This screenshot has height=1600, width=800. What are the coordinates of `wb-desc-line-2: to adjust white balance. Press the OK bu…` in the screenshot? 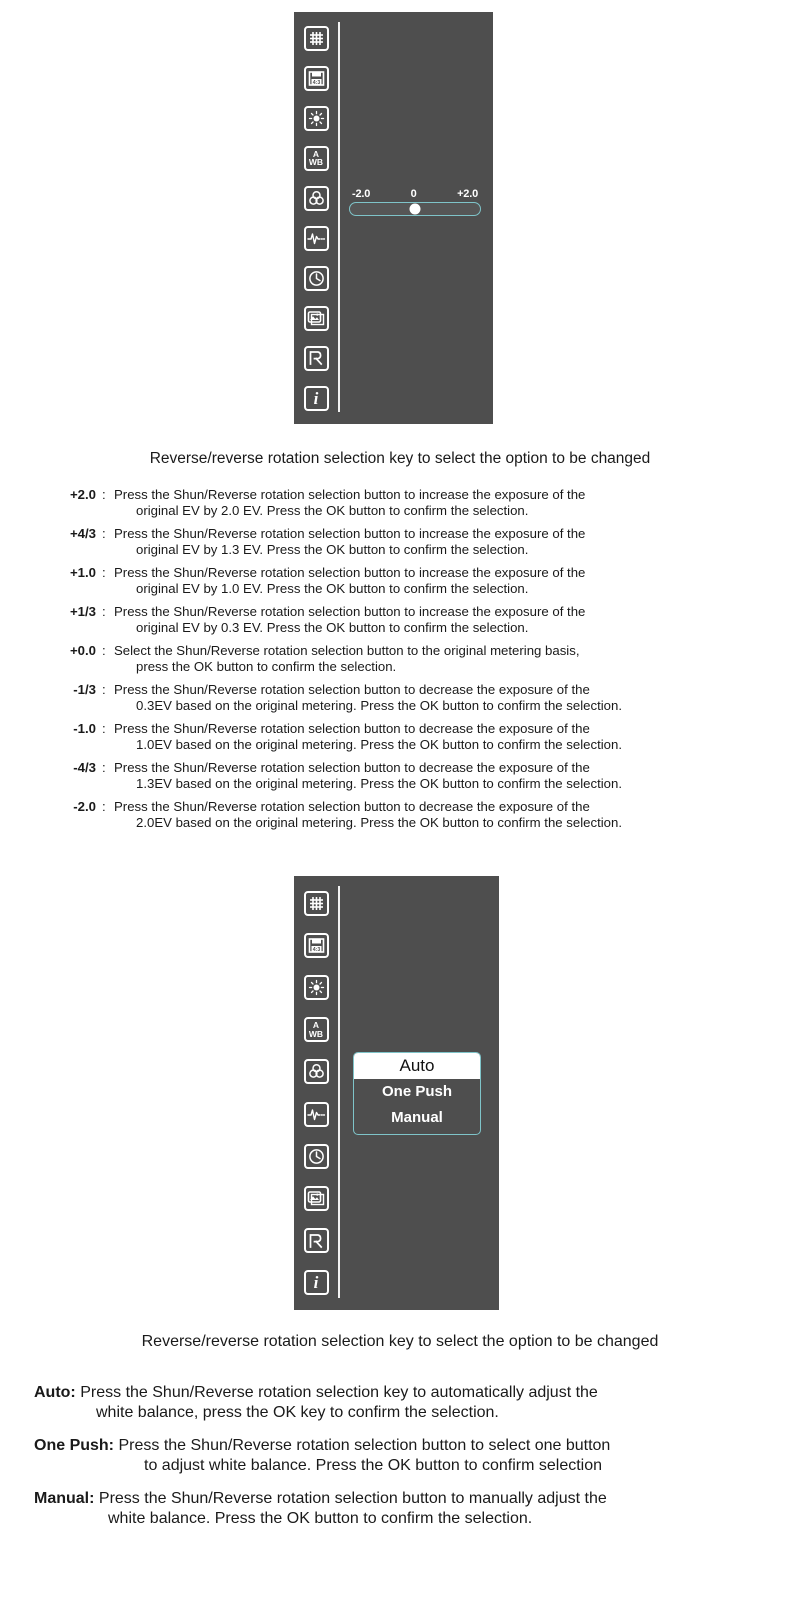 It's located at (373, 1465).